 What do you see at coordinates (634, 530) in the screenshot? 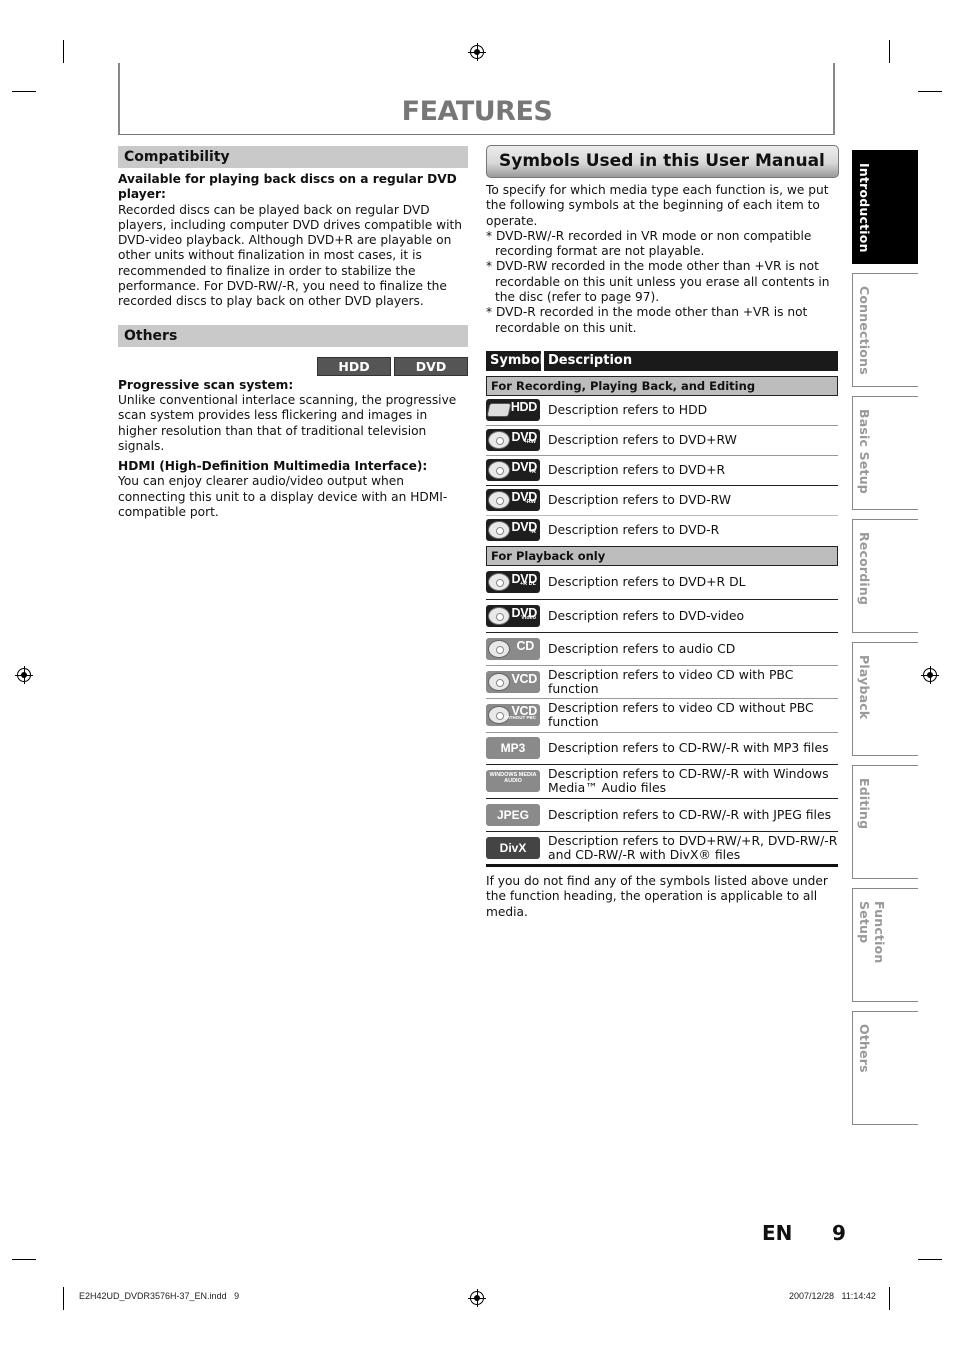
I see `row-description: Description refers to DVD-R` at bounding box center [634, 530].